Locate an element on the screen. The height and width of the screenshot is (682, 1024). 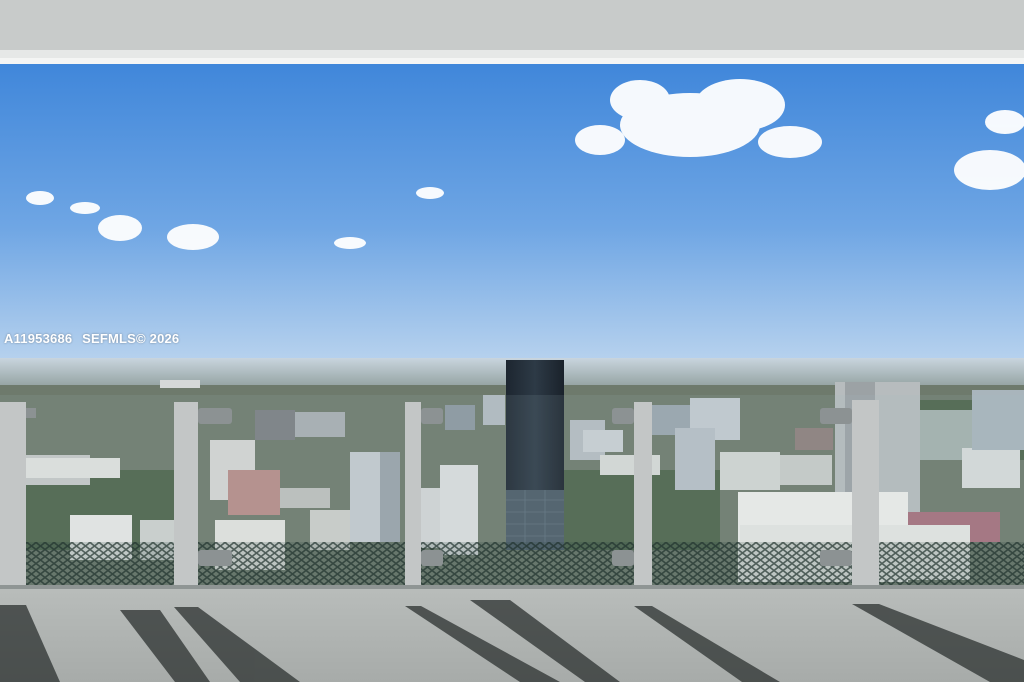
photo-watermark: A11953686 SEFMLS© 2026 is located at coordinates (94, 338).